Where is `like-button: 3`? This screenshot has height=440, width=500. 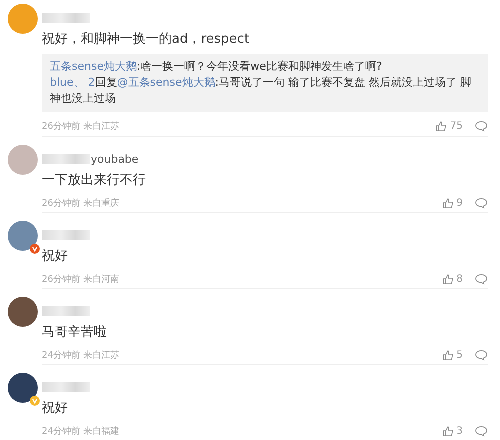 like-button: 3 is located at coordinates (452, 431).